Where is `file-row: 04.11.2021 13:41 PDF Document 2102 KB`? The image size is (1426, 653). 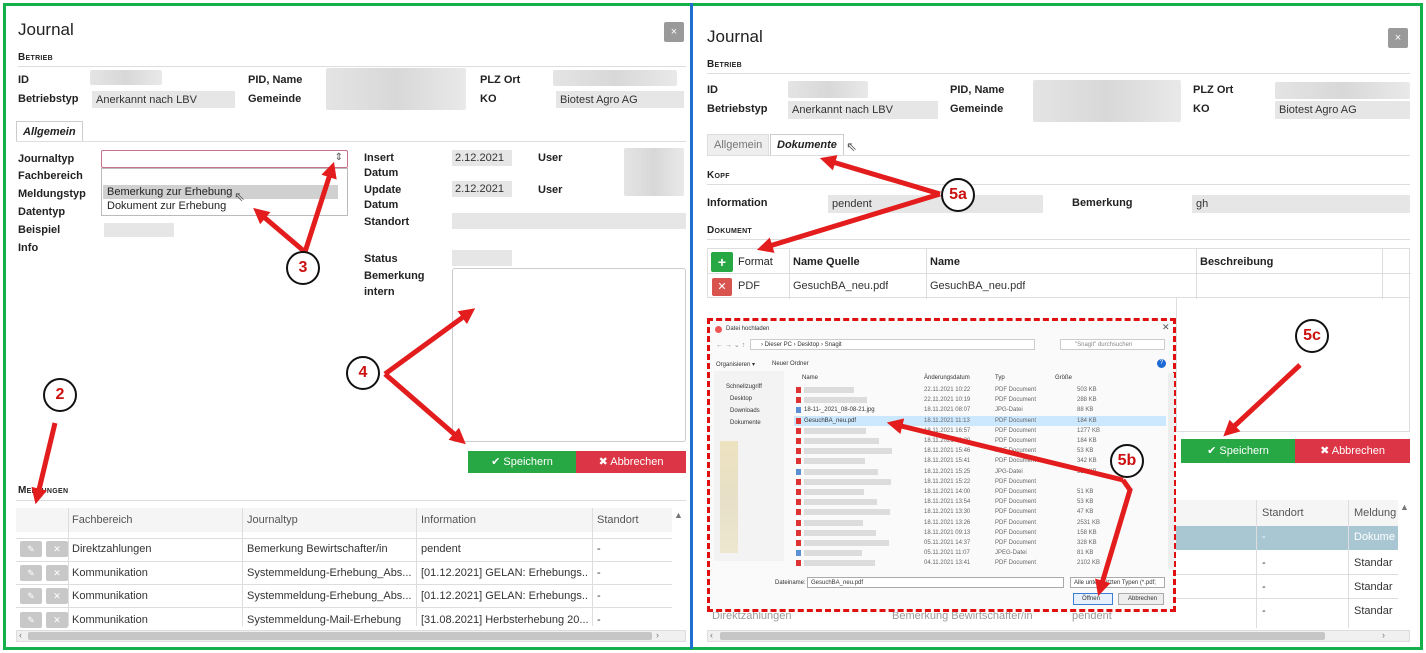
file-row: 04.11.2021 13:41 PDF Document 2102 KB is located at coordinates (980, 563).